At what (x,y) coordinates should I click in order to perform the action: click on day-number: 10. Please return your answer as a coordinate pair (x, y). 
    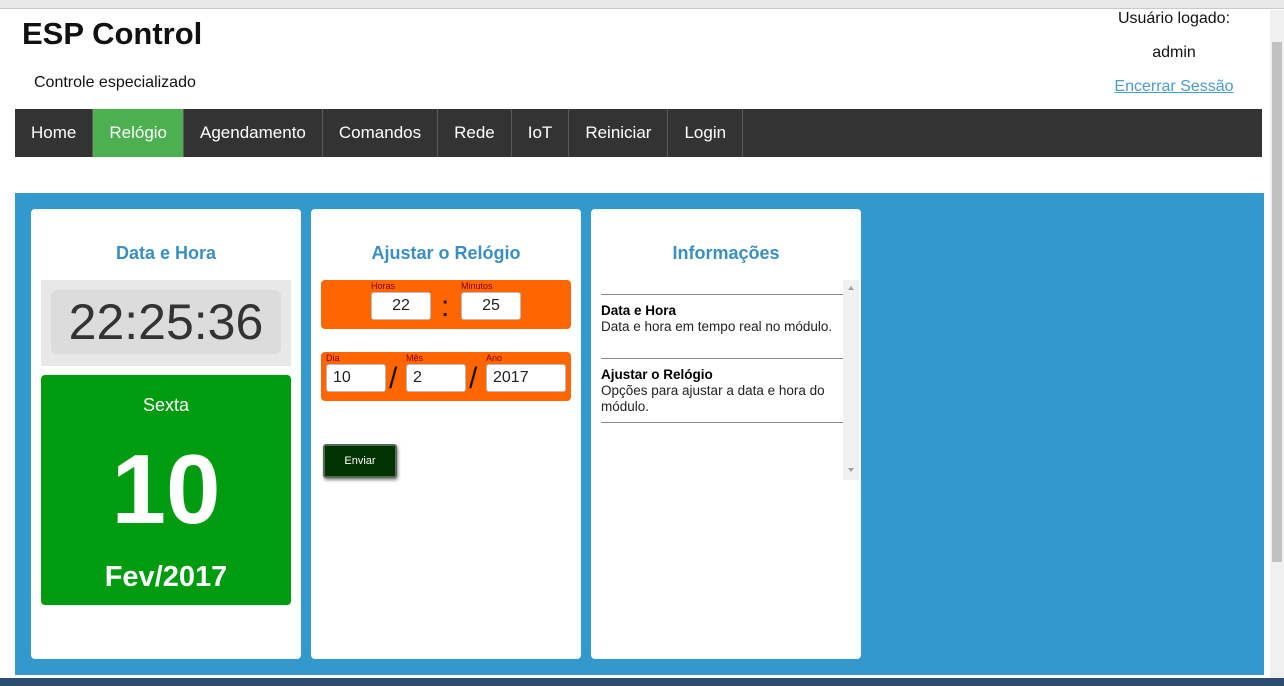
    Looking at the image, I should click on (166, 489).